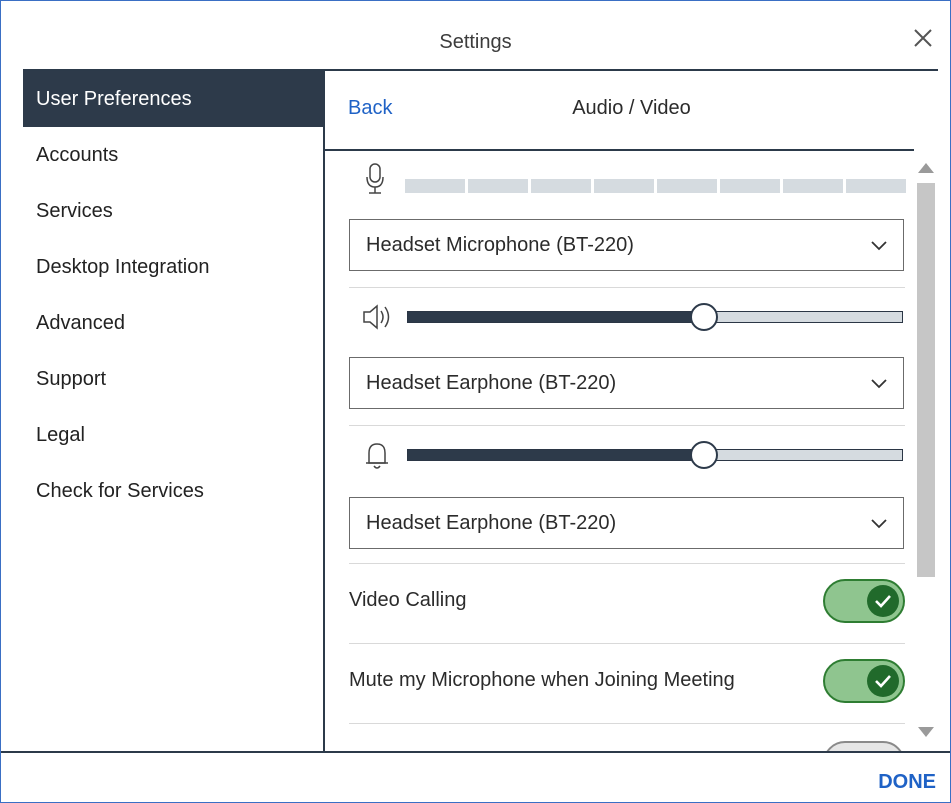 Image resolution: width=951 pixels, height=803 pixels. What do you see at coordinates (864, 601) in the screenshot?
I see `video-calling-toggle` at bounding box center [864, 601].